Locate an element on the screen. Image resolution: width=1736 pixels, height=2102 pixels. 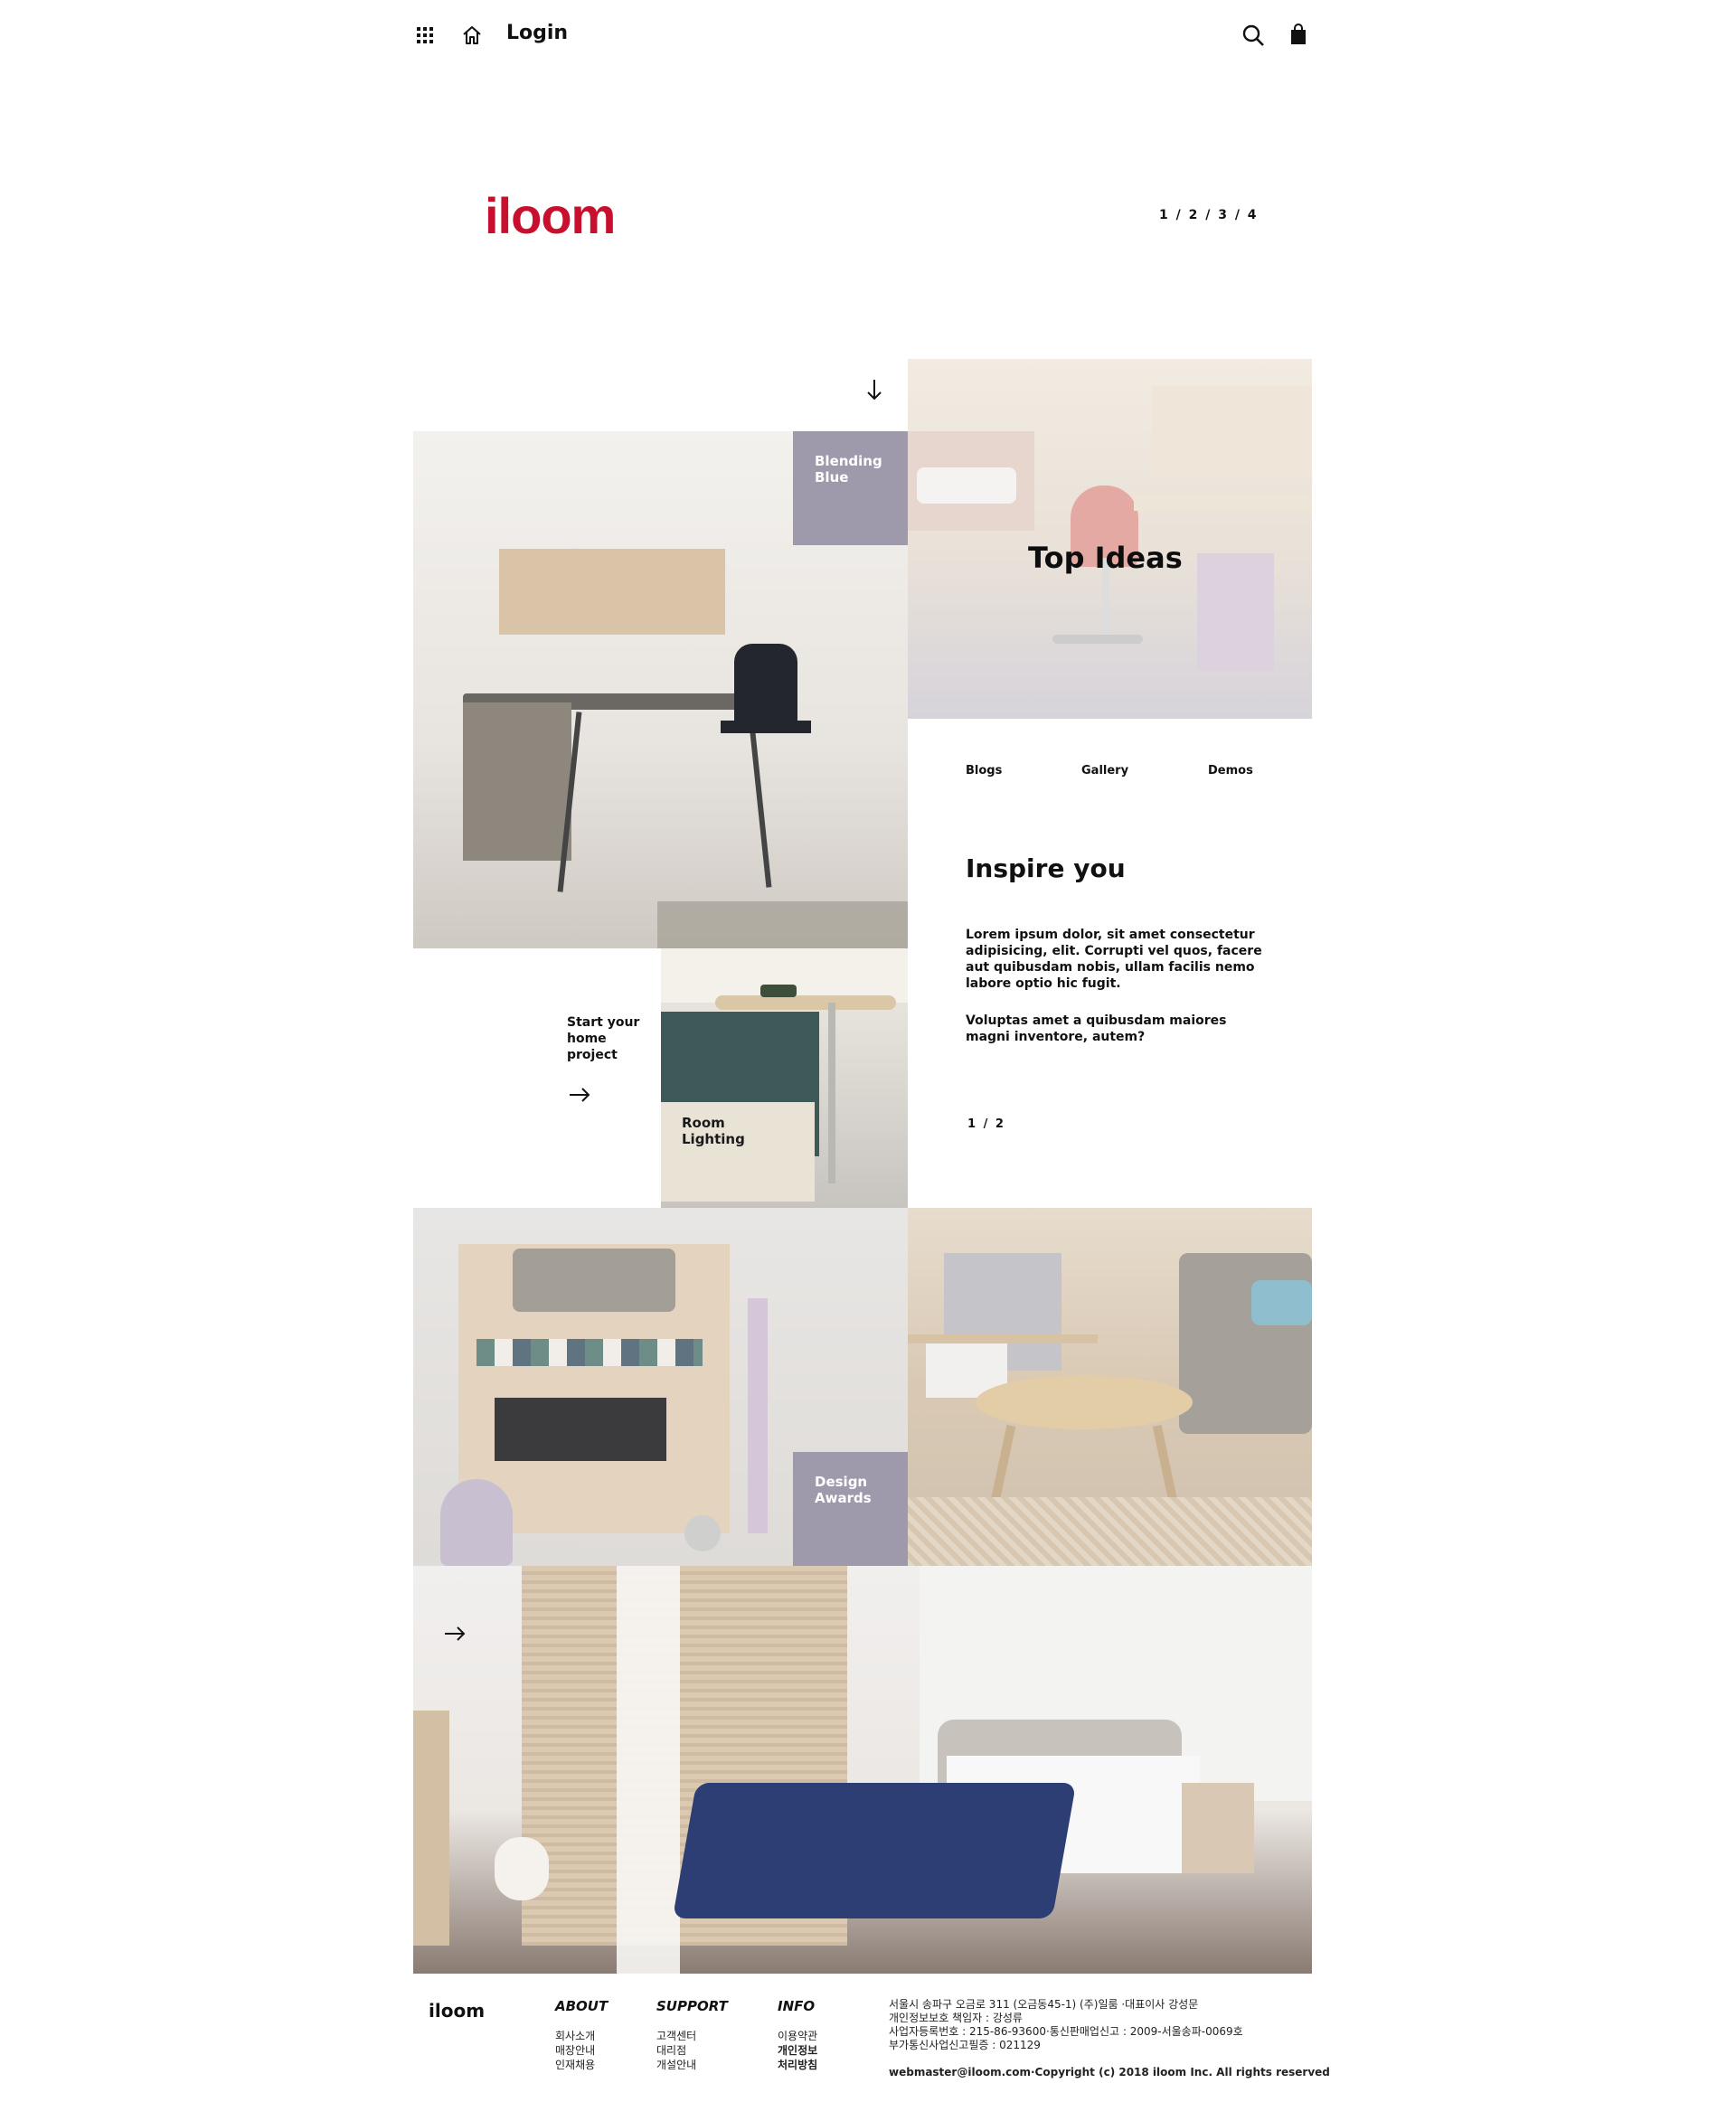
footer-support-link-2: 대리점 is located at coordinates (671, 2051).